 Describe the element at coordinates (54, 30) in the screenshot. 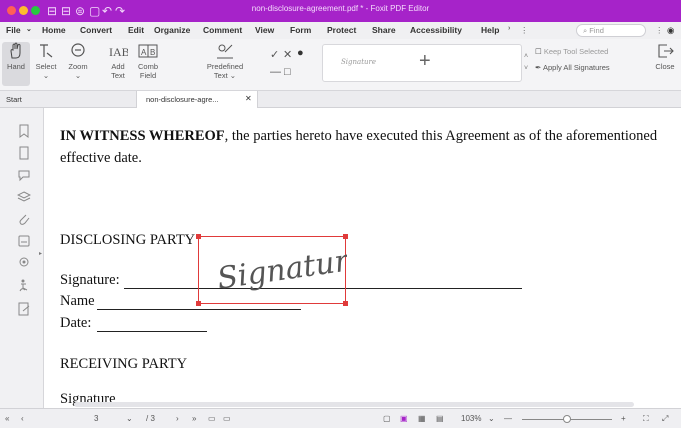

I see `menu-home: Home` at that location.